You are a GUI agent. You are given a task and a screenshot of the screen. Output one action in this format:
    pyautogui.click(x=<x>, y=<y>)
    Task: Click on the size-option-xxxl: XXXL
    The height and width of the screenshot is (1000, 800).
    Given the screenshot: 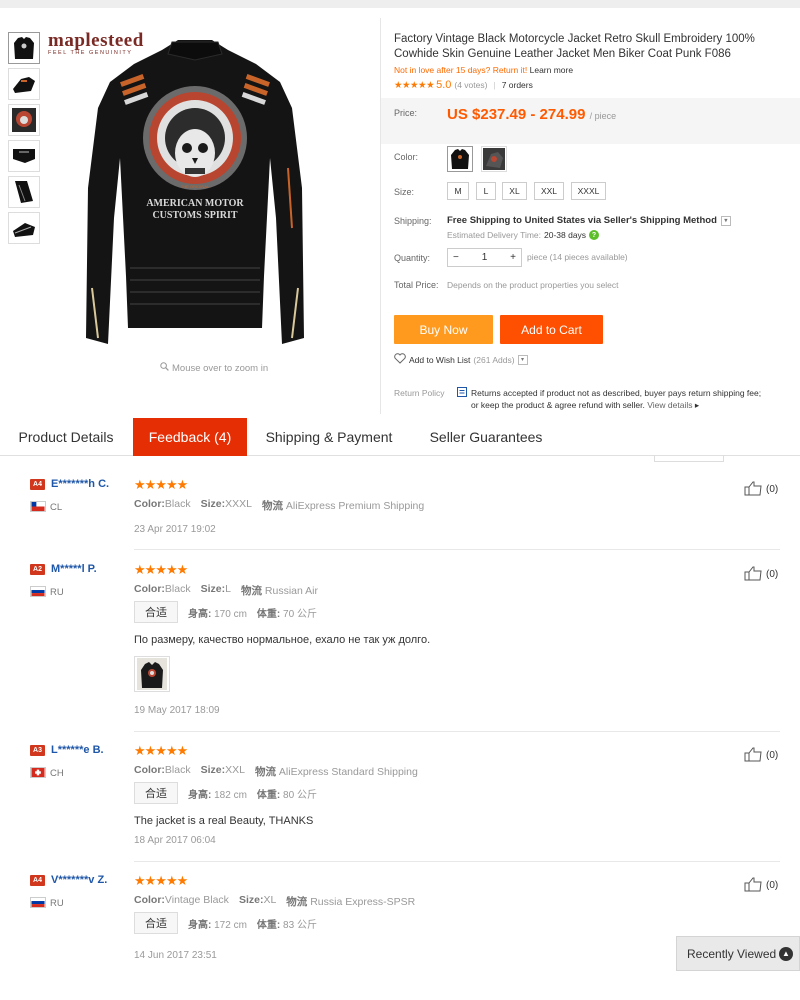 What is the action you would take?
    pyautogui.click(x=588, y=191)
    